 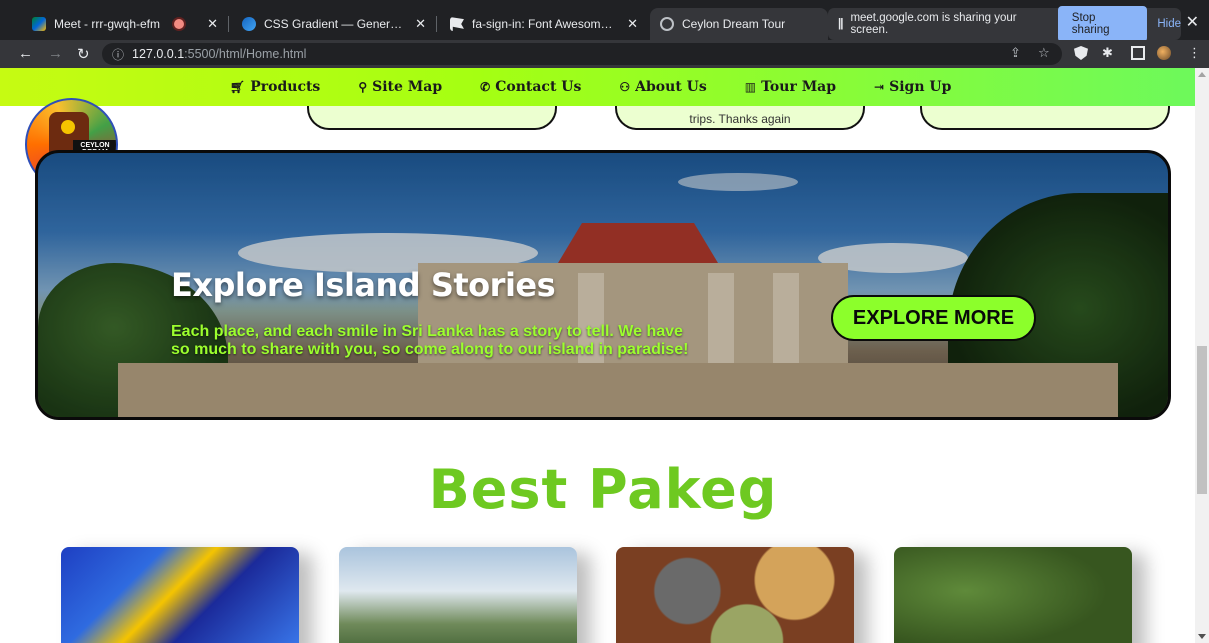 I want to click on nav-products: 🛒︎ Products, so click(x=275, y=87).